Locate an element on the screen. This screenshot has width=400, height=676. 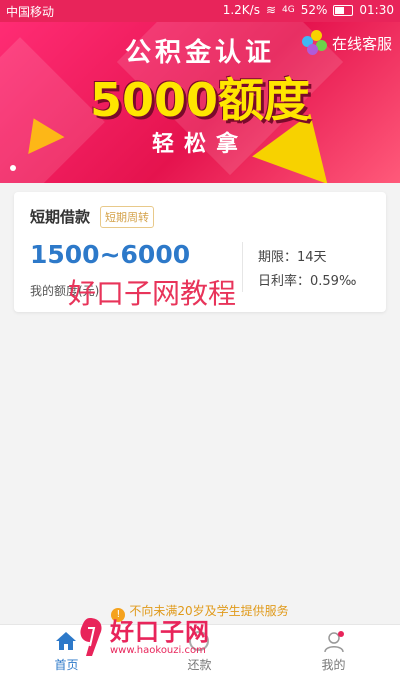
tab-mine: 我的 is located at coordinates (333, 650).